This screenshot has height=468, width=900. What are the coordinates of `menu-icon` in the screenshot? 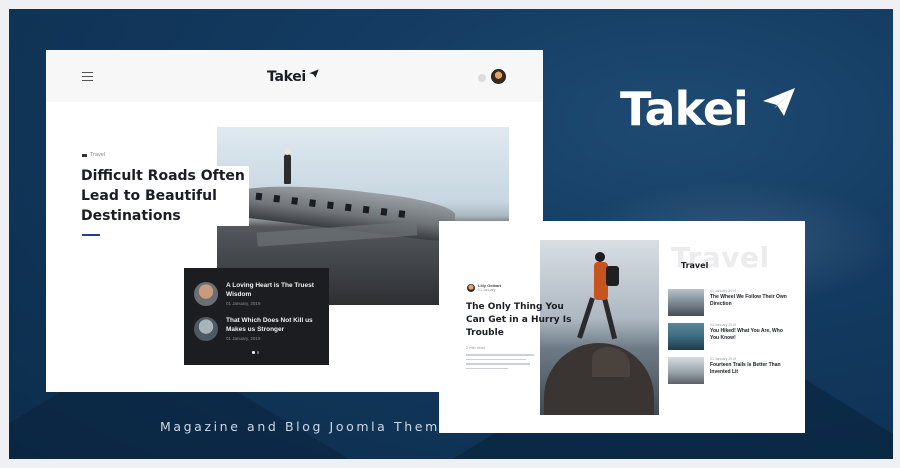 It's located at (87, 76).